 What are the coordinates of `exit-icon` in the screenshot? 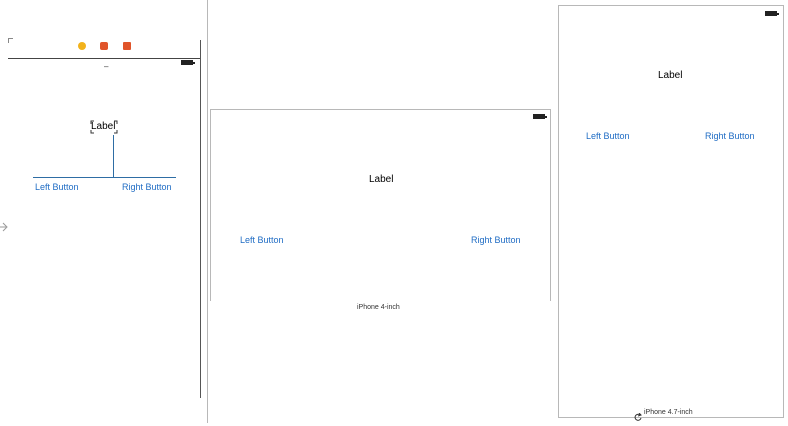 It's located at (127, 46).